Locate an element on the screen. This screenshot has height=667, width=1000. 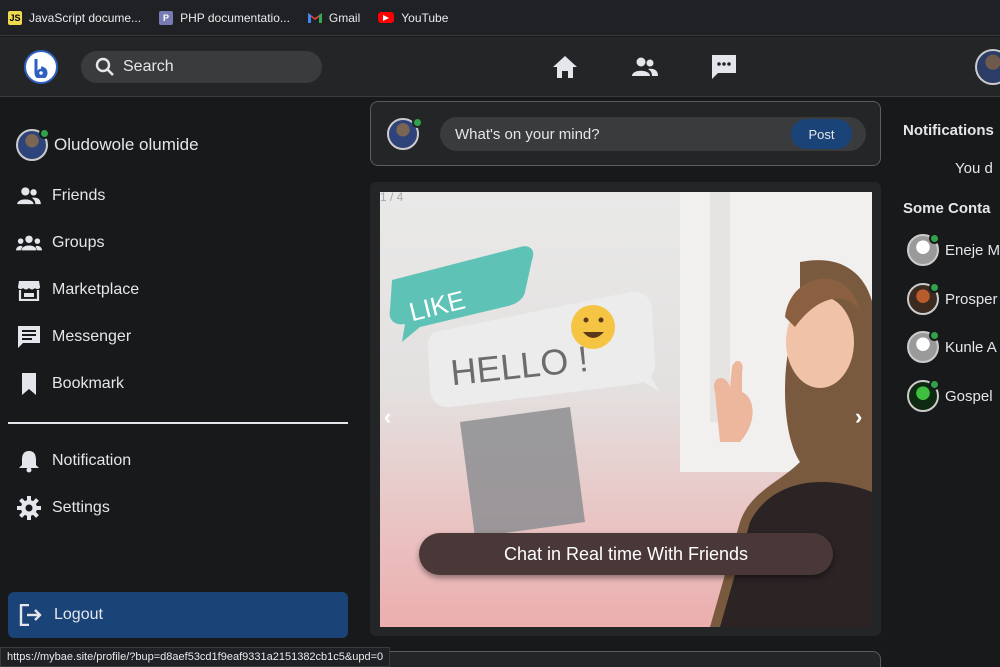
gear-icon is located at coordinates (29, 508).